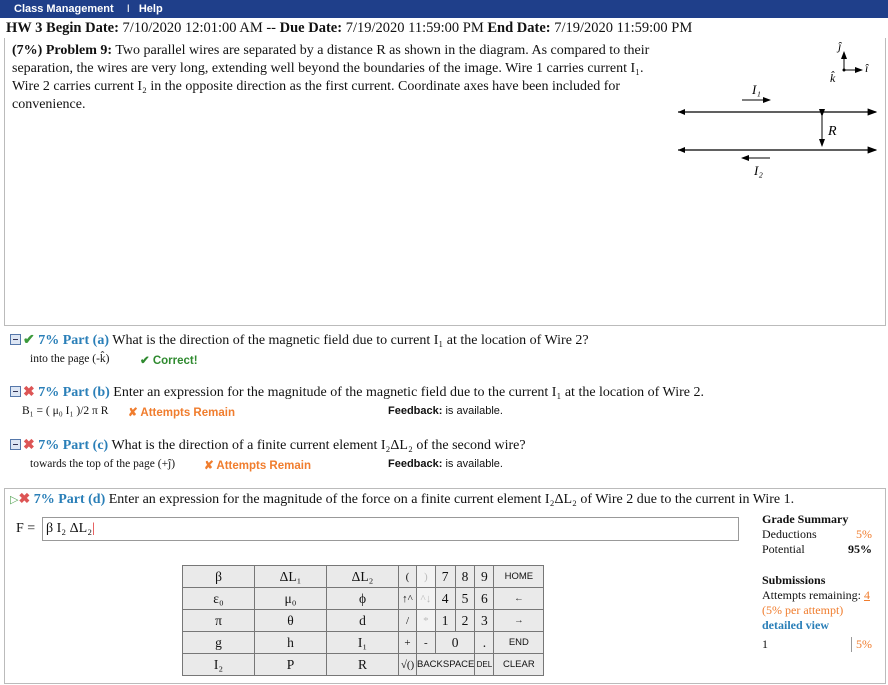  What do you see at coordinates (407, 576) in the screenshot?
I see `key-open-paren: (` at bounding box center [407, 576].